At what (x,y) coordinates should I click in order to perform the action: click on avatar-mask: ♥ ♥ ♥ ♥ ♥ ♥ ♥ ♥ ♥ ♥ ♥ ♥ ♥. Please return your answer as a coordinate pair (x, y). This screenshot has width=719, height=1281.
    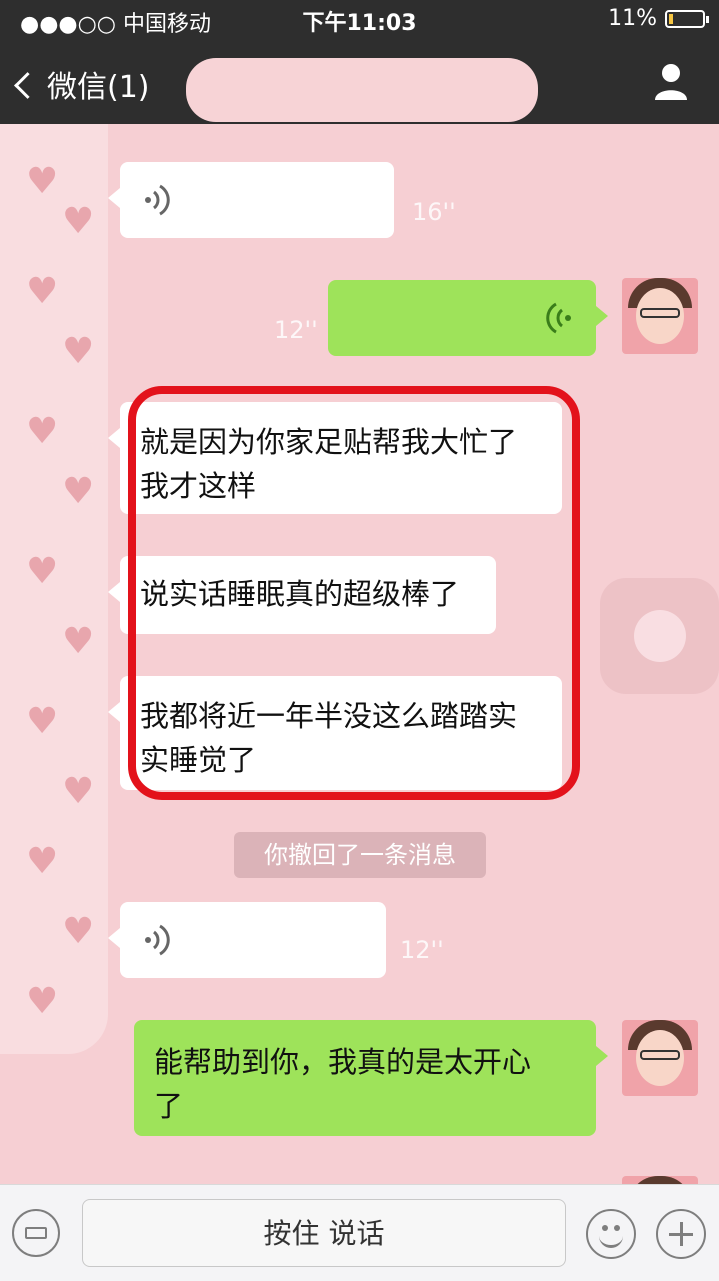
    Looking at the image, I should click on (54, 589).